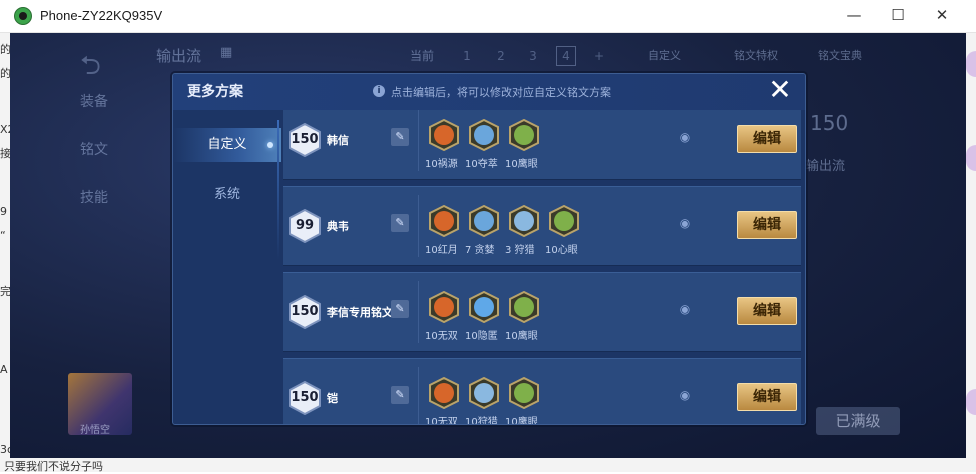 The height and width of the screenshot is (474, 976). I want to click on rune-codex-button: 铭文宝典, so click(840, 55).